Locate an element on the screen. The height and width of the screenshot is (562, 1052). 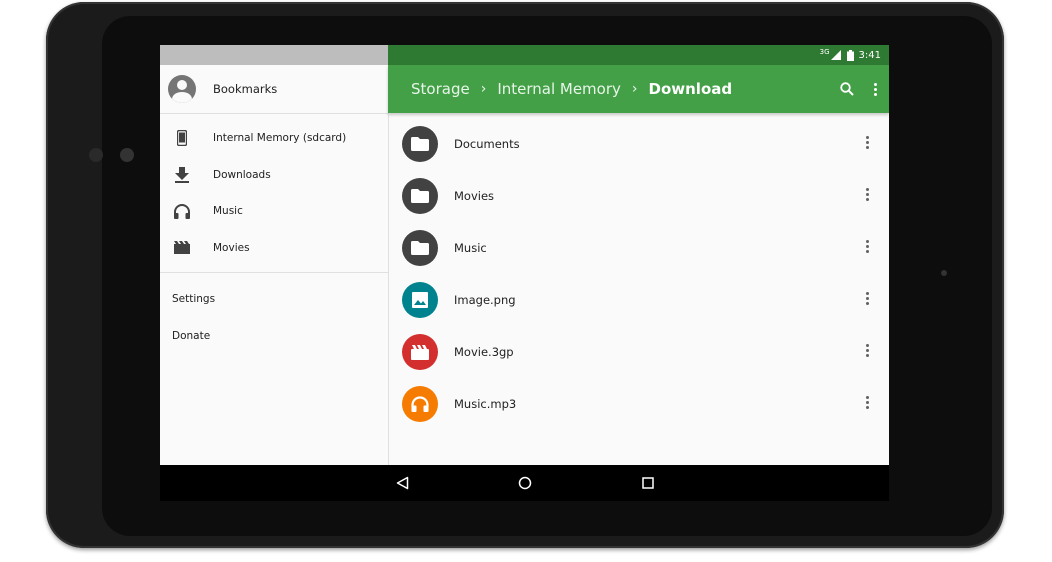
toolbar: Storage › Internal Memory › Download is located at coordinates (638, 89).